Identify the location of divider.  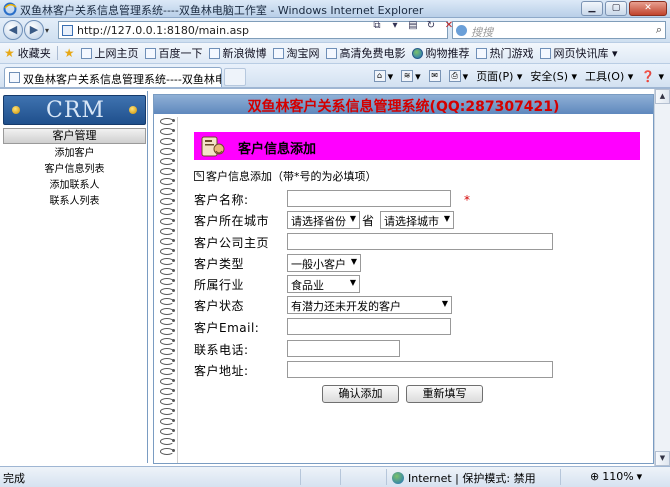
(386, 477).